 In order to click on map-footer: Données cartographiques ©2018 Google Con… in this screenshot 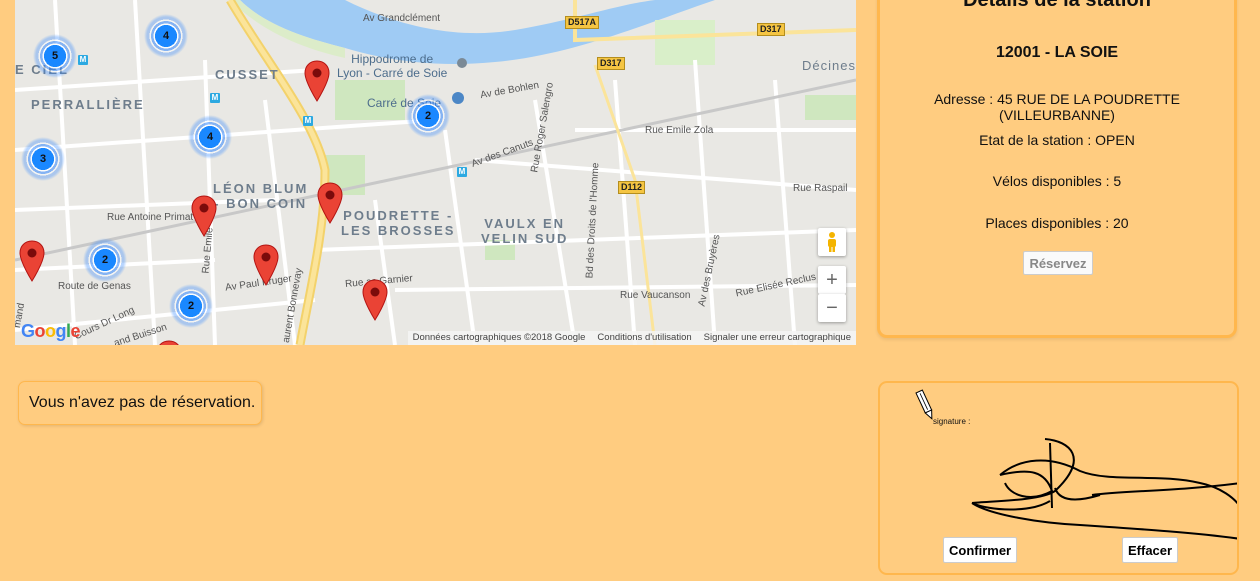, I will do `click(631, 338)`.